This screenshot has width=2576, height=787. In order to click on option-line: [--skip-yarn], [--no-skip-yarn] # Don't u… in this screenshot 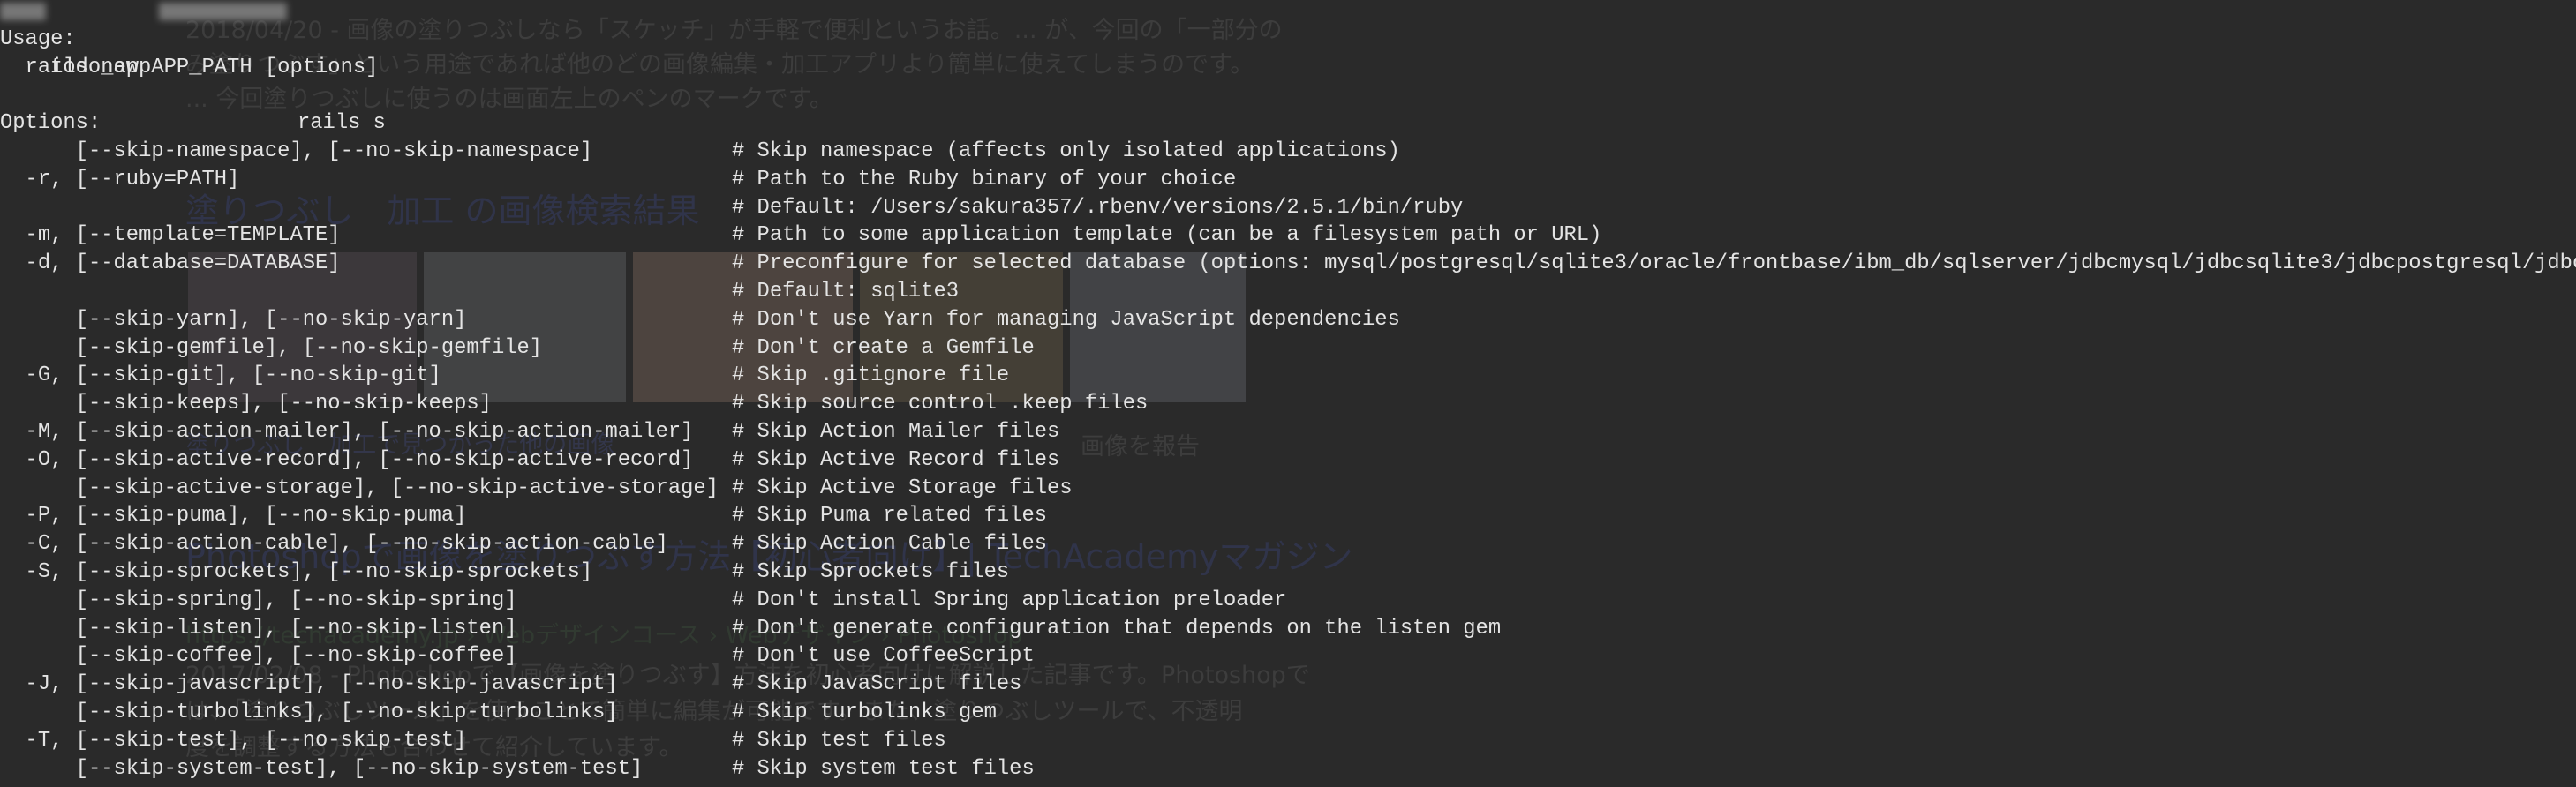, I will do `click(1288, 320)`.